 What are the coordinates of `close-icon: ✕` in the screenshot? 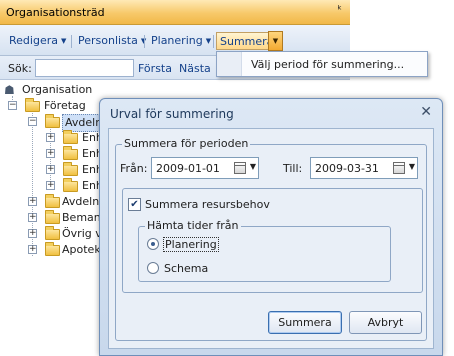 It's located at (426, 112).